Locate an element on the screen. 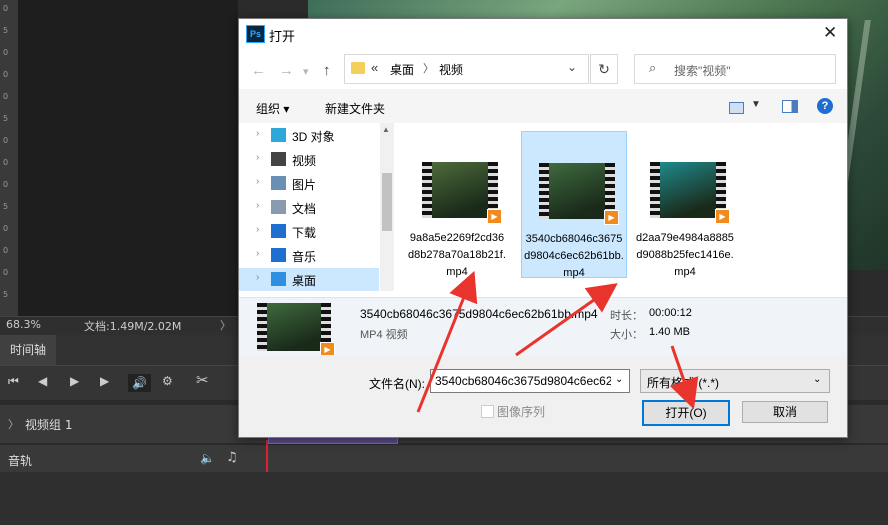 Image resolution: width=888 pixels, height=525 pixels. nav-item-label: 3D 对象 is located at coordinates (313, 137).